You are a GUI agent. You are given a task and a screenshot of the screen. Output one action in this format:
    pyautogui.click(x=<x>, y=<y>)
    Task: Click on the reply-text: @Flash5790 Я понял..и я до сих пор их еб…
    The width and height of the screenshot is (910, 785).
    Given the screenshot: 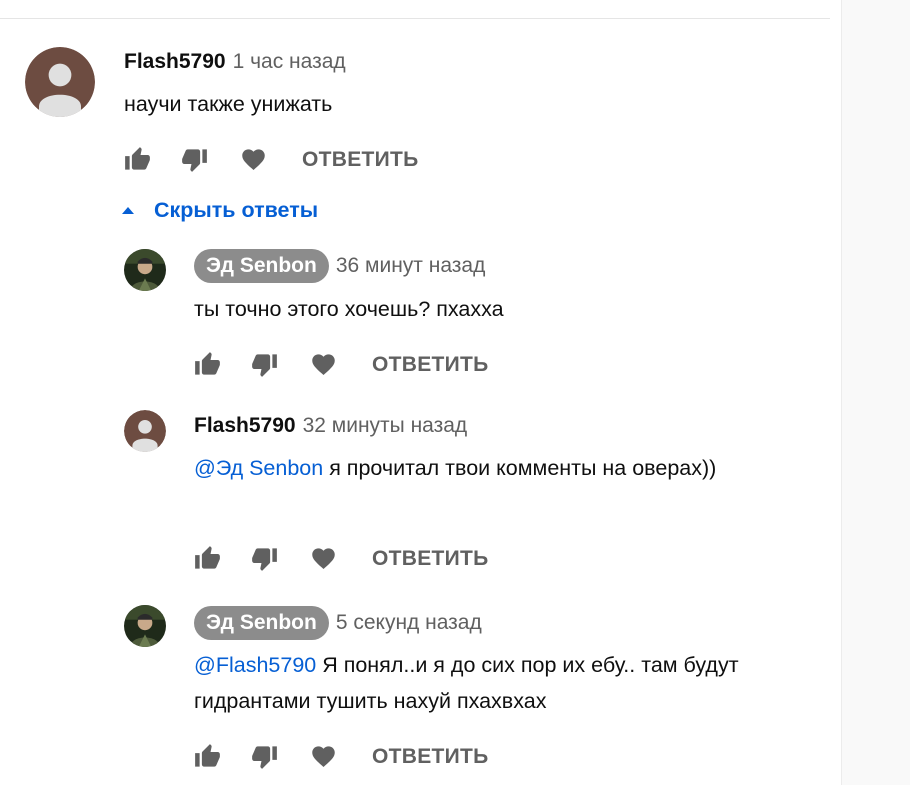 What is the action you would take?
    pyautogui.click(x=474, y=683)
    